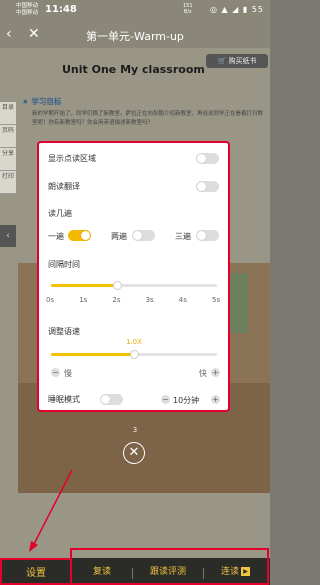  Describe the element at coordinates (134, 400) in the screenshot. I see `row-sleep-mode: 睡眠模式 − 10分钟 +` at that location.